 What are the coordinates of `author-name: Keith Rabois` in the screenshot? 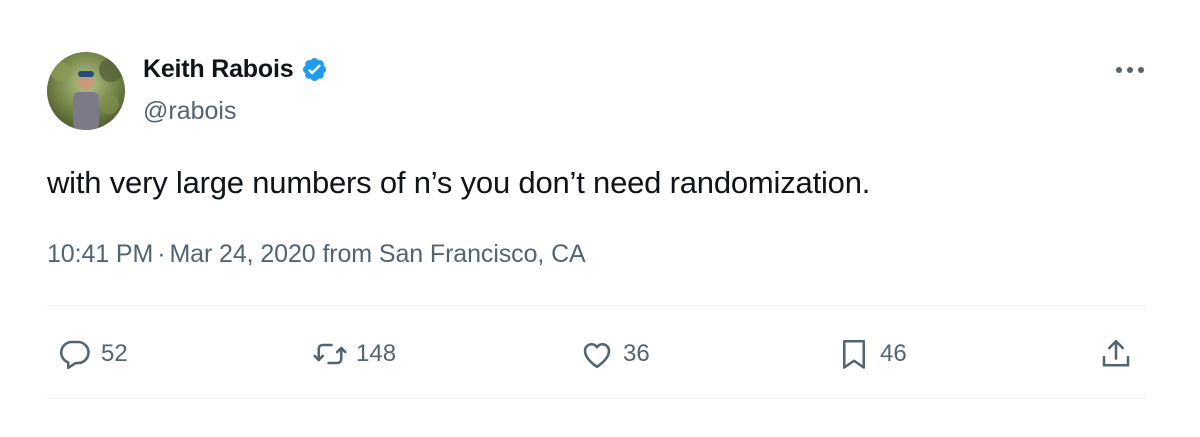 It's located at (218, 69).